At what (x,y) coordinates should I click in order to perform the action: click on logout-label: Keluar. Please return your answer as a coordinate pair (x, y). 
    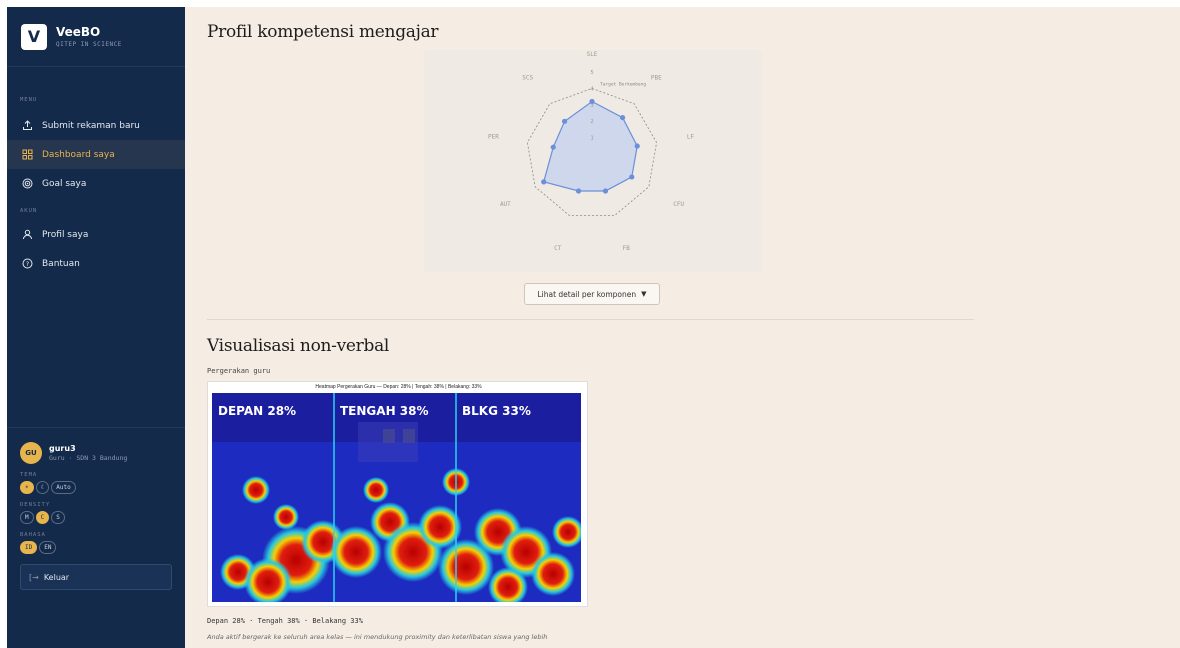
    Looking at the image, I should click on (56, 577).